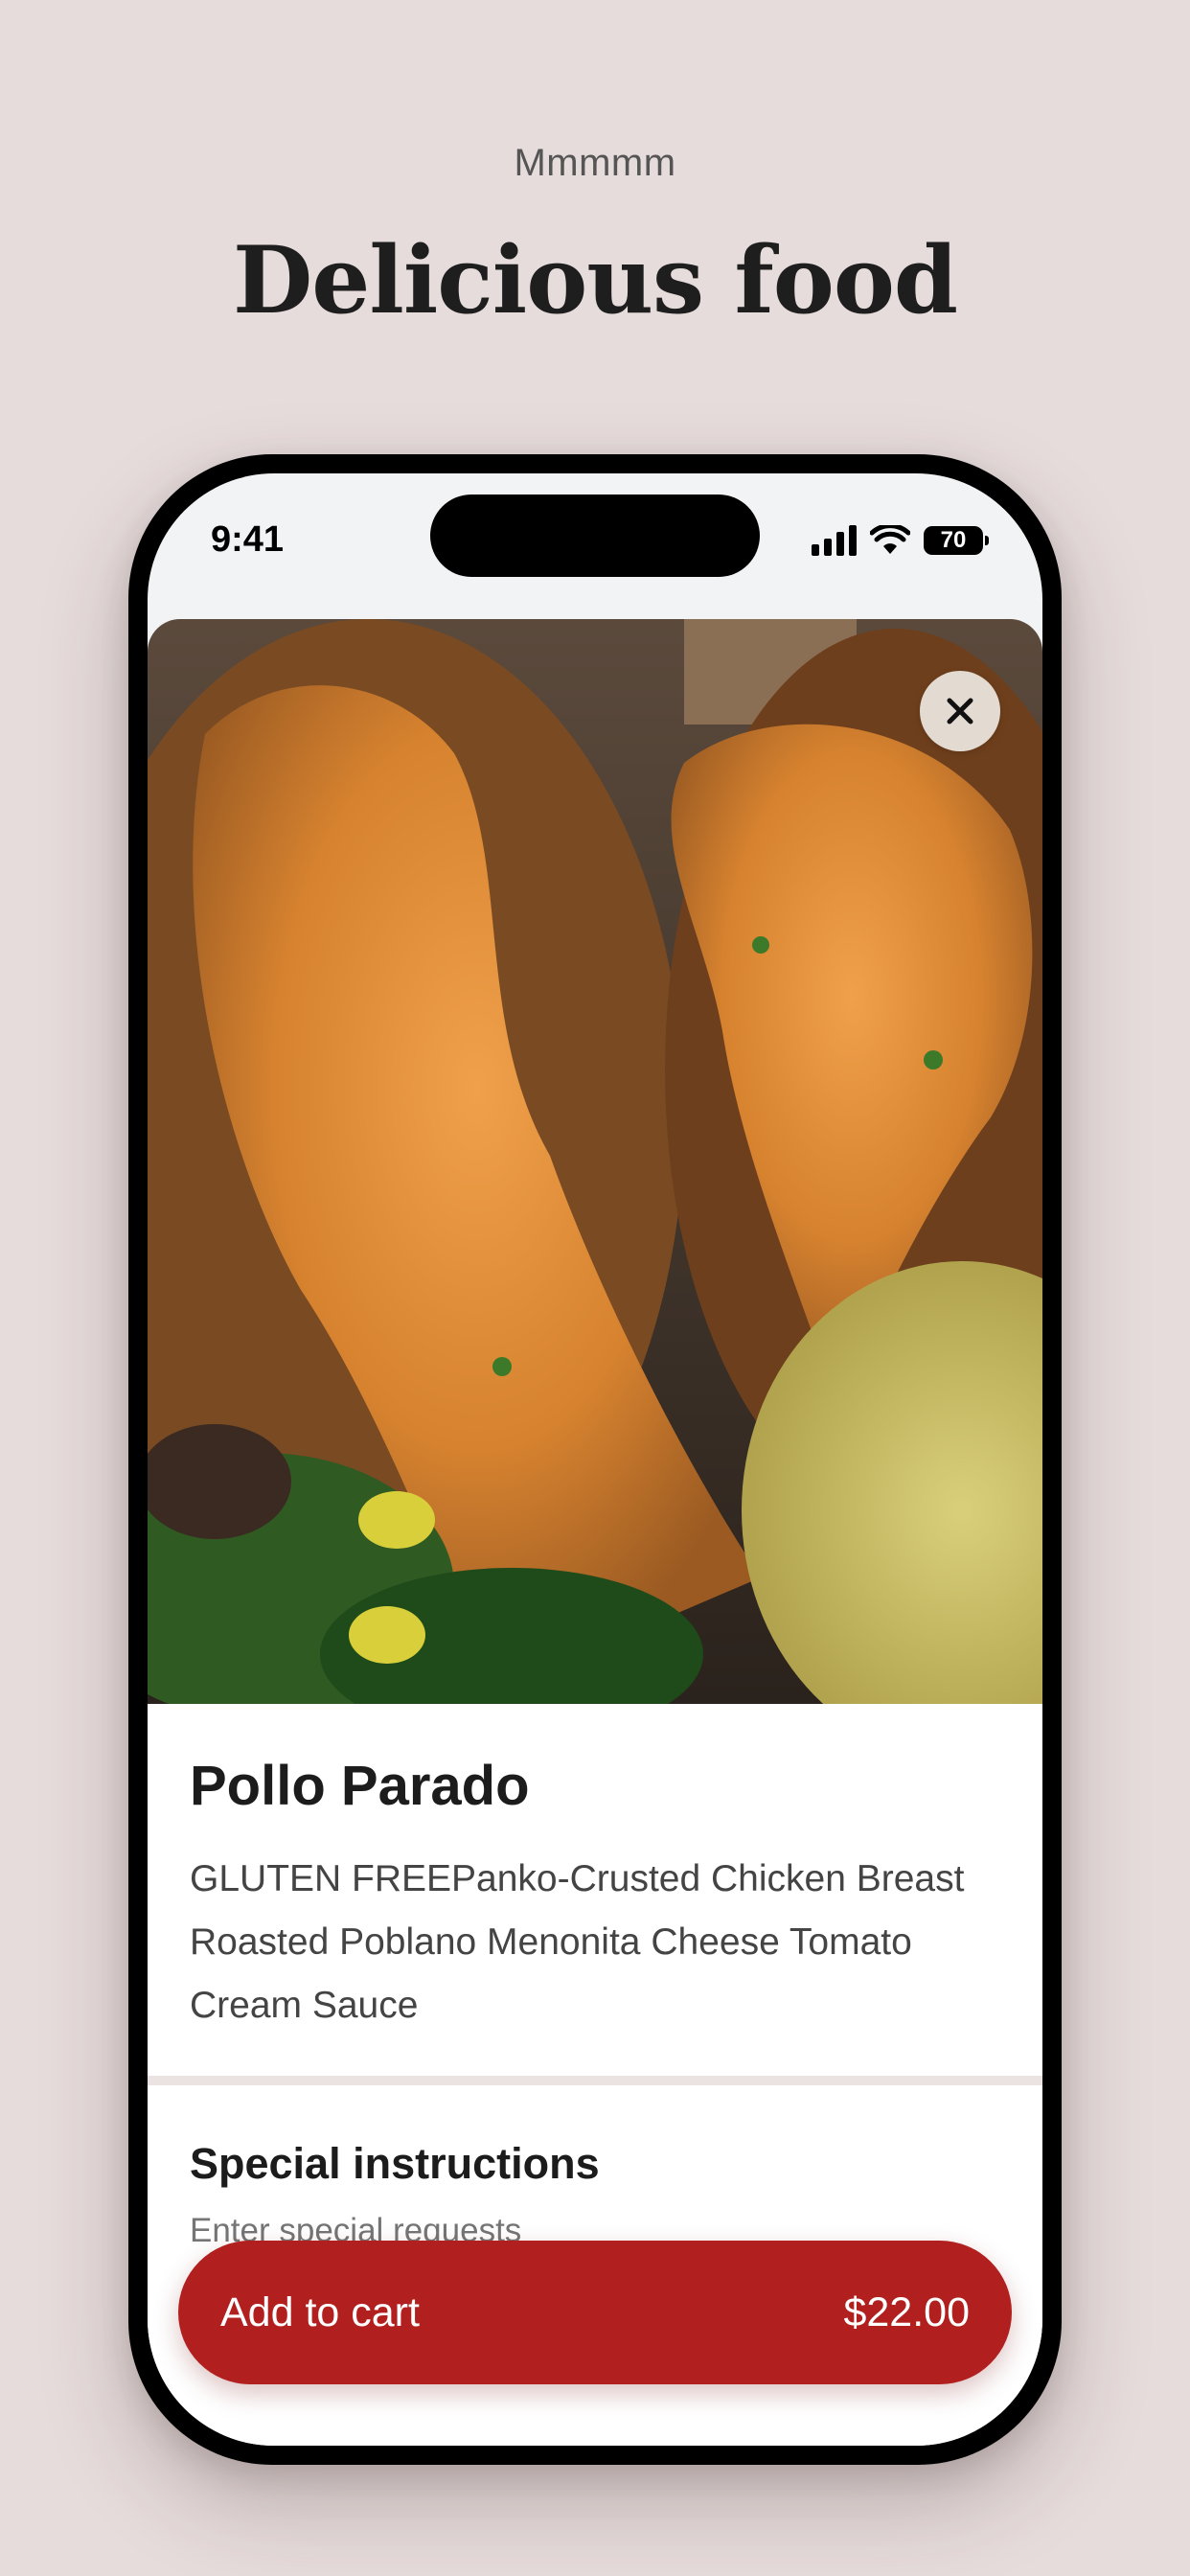 Image resolution: width=1190 pixels, height=2576 pixels. Describe the element at coordinates (595, 280) in the screenshot. I see `page-headline: Delicious food` at that location.